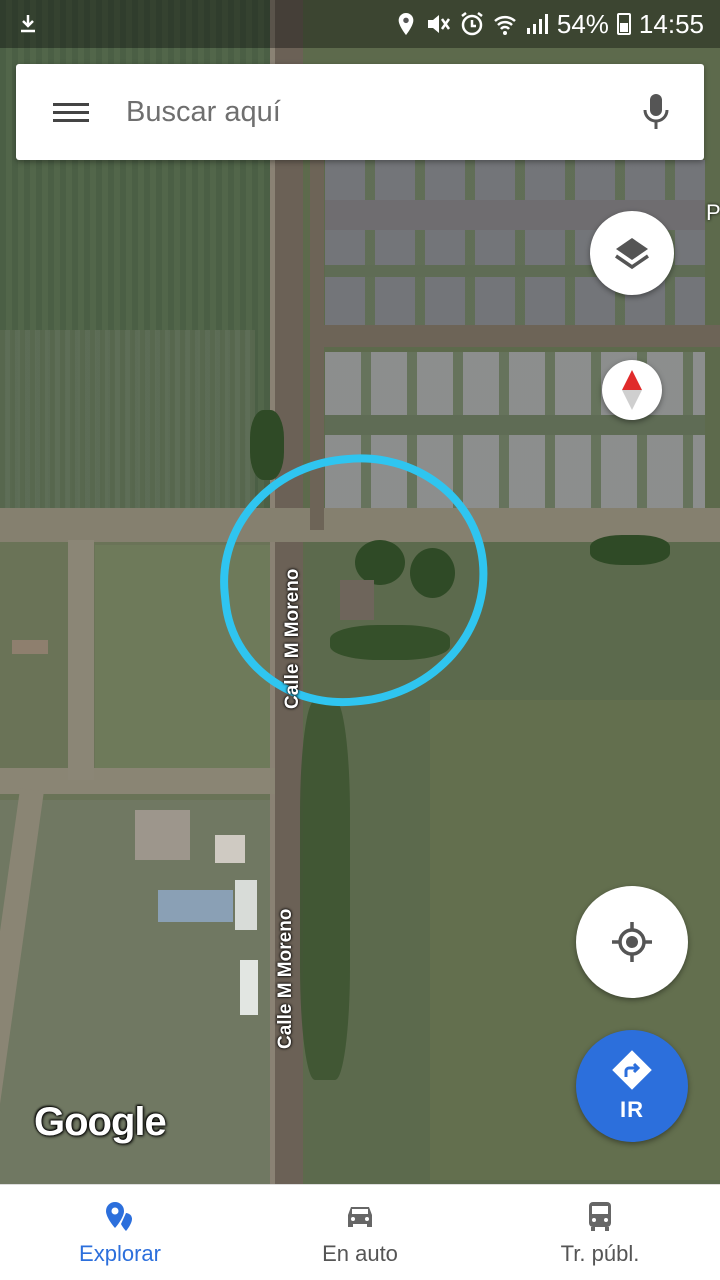  Describe the element at coordinates (438, 24) in the screenshot. I see `mute-icon` at that location.